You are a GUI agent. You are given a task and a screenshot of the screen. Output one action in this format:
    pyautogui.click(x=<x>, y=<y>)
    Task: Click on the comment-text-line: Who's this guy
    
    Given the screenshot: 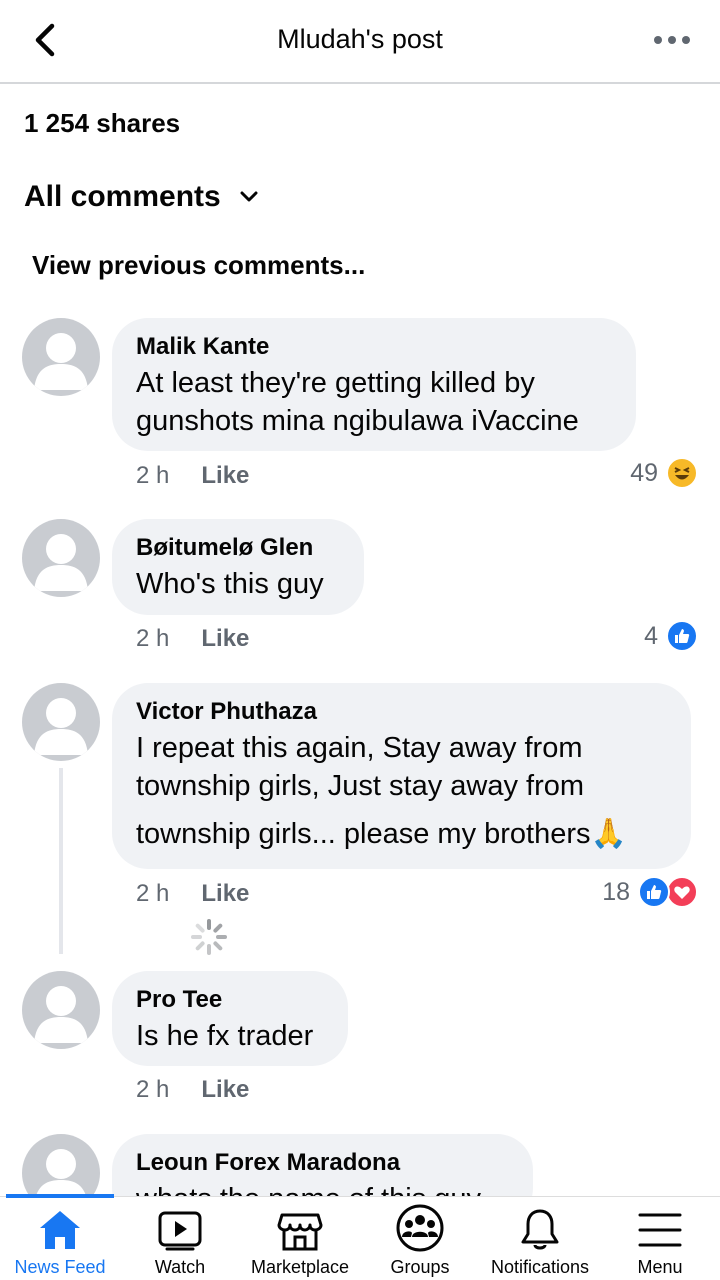 What is the action you would take?
    pyautogui.click(x=230, y=584)
    